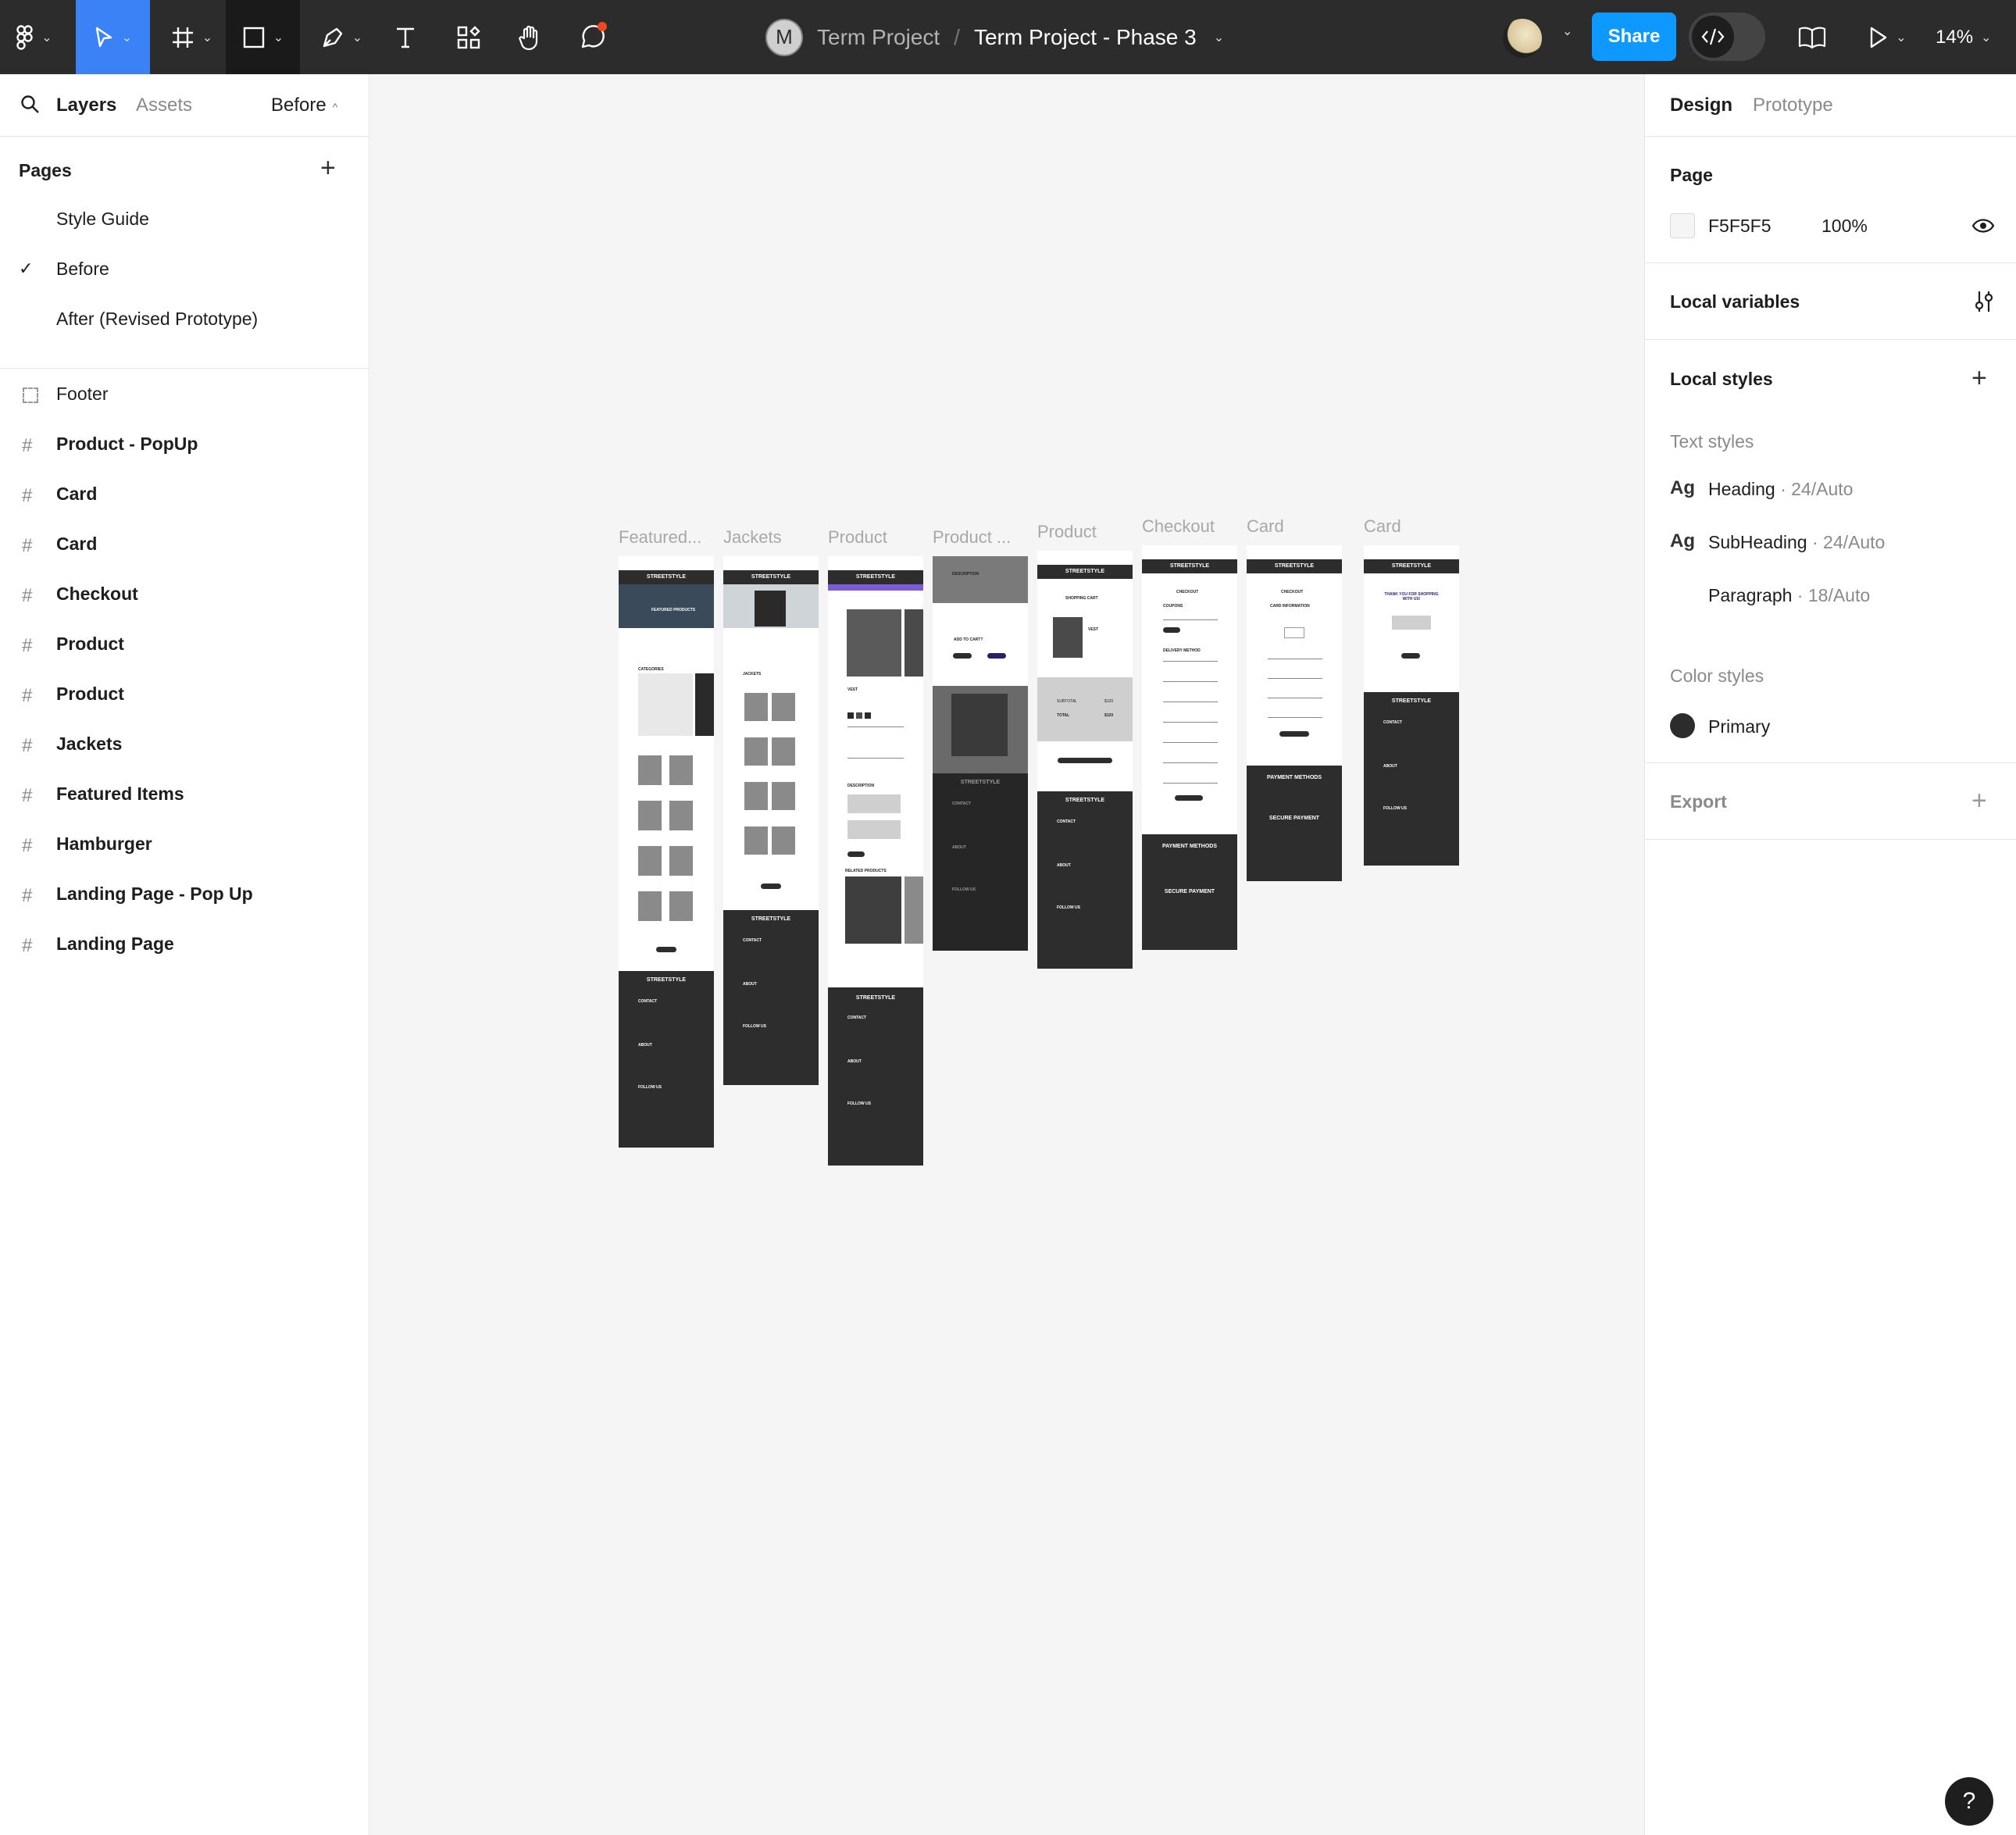  What do you see at coordinates (752, 674) in the screenshot?
I see `jackets-heading: JACKETS` at bounding box center [752, 674].